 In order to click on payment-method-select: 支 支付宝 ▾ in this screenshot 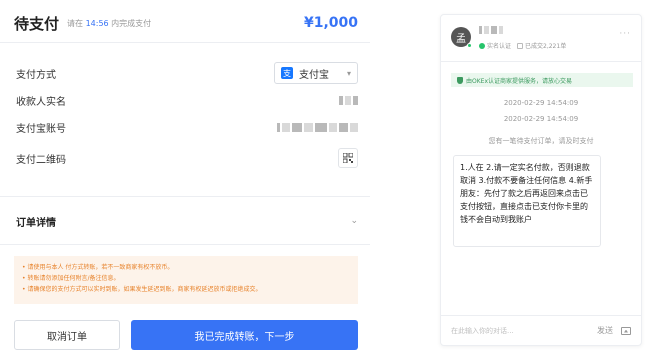, I will do `click(316, 73)`.